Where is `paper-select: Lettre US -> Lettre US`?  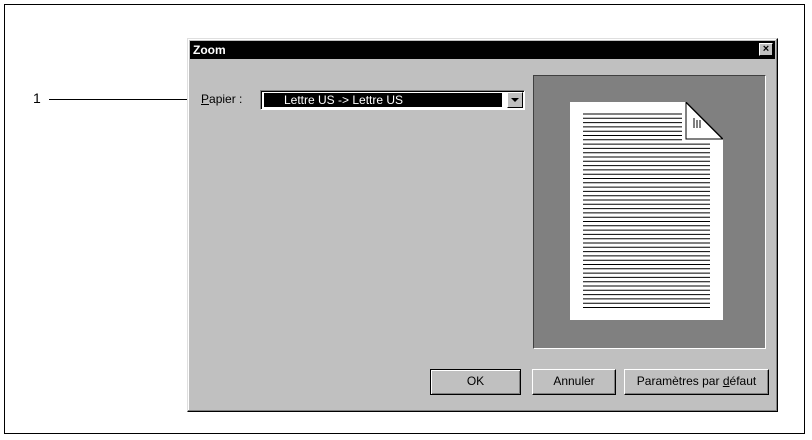
paper-select: Lettre US -> Lettre US is located at coordinates (392, 100).